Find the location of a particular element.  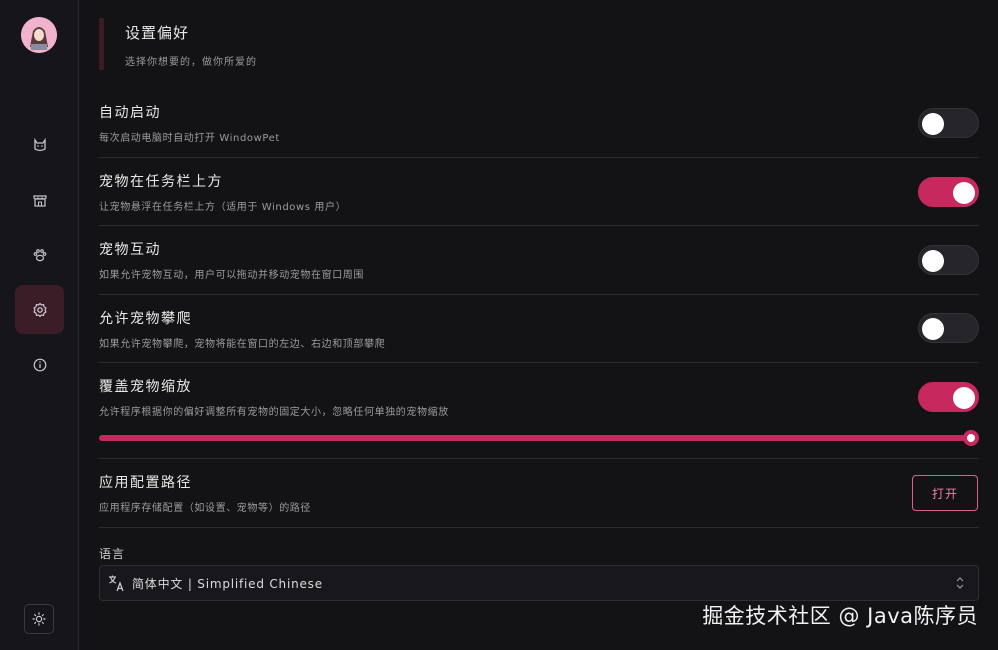

page-header: 设置偏好 选择你想要的，做你所爱的 is located at coordinates (299, 44).